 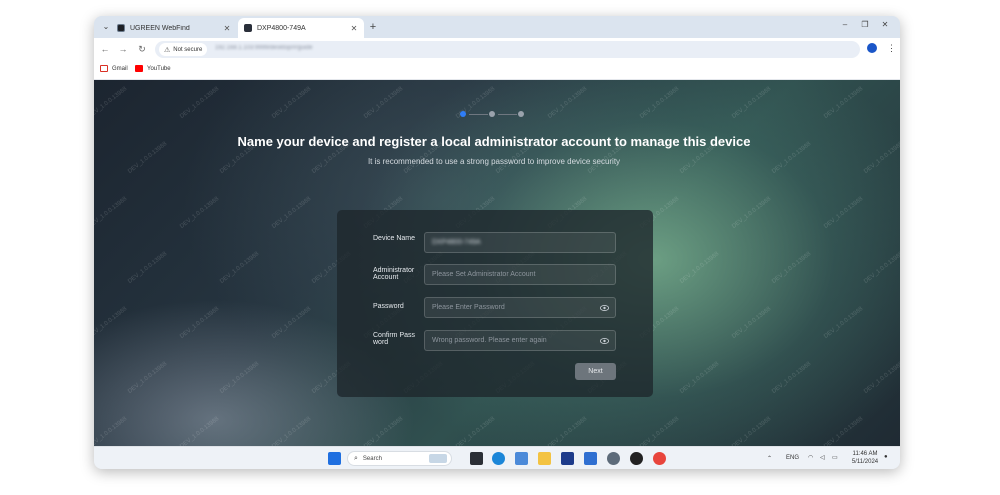 I want to click on windows-start-icon, so click(x=334, y=458).